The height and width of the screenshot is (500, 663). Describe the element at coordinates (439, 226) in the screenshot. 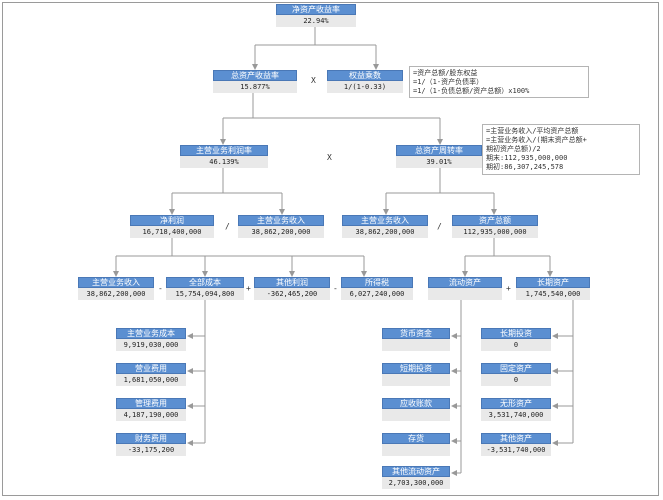

I see `operator-divide-2: /` at that location.